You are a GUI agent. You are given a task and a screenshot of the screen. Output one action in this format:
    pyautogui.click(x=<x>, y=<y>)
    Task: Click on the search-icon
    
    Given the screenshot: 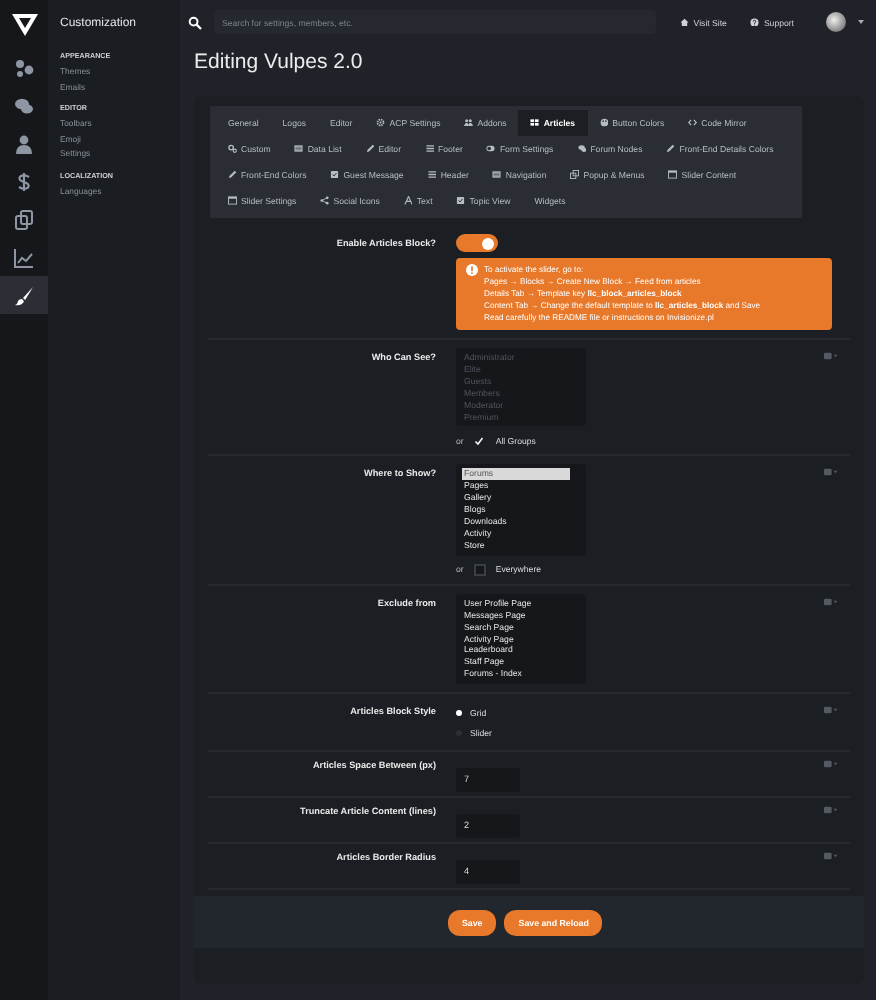 What is the action you would take?
    pyautogui.click(x=195, y=22)
    